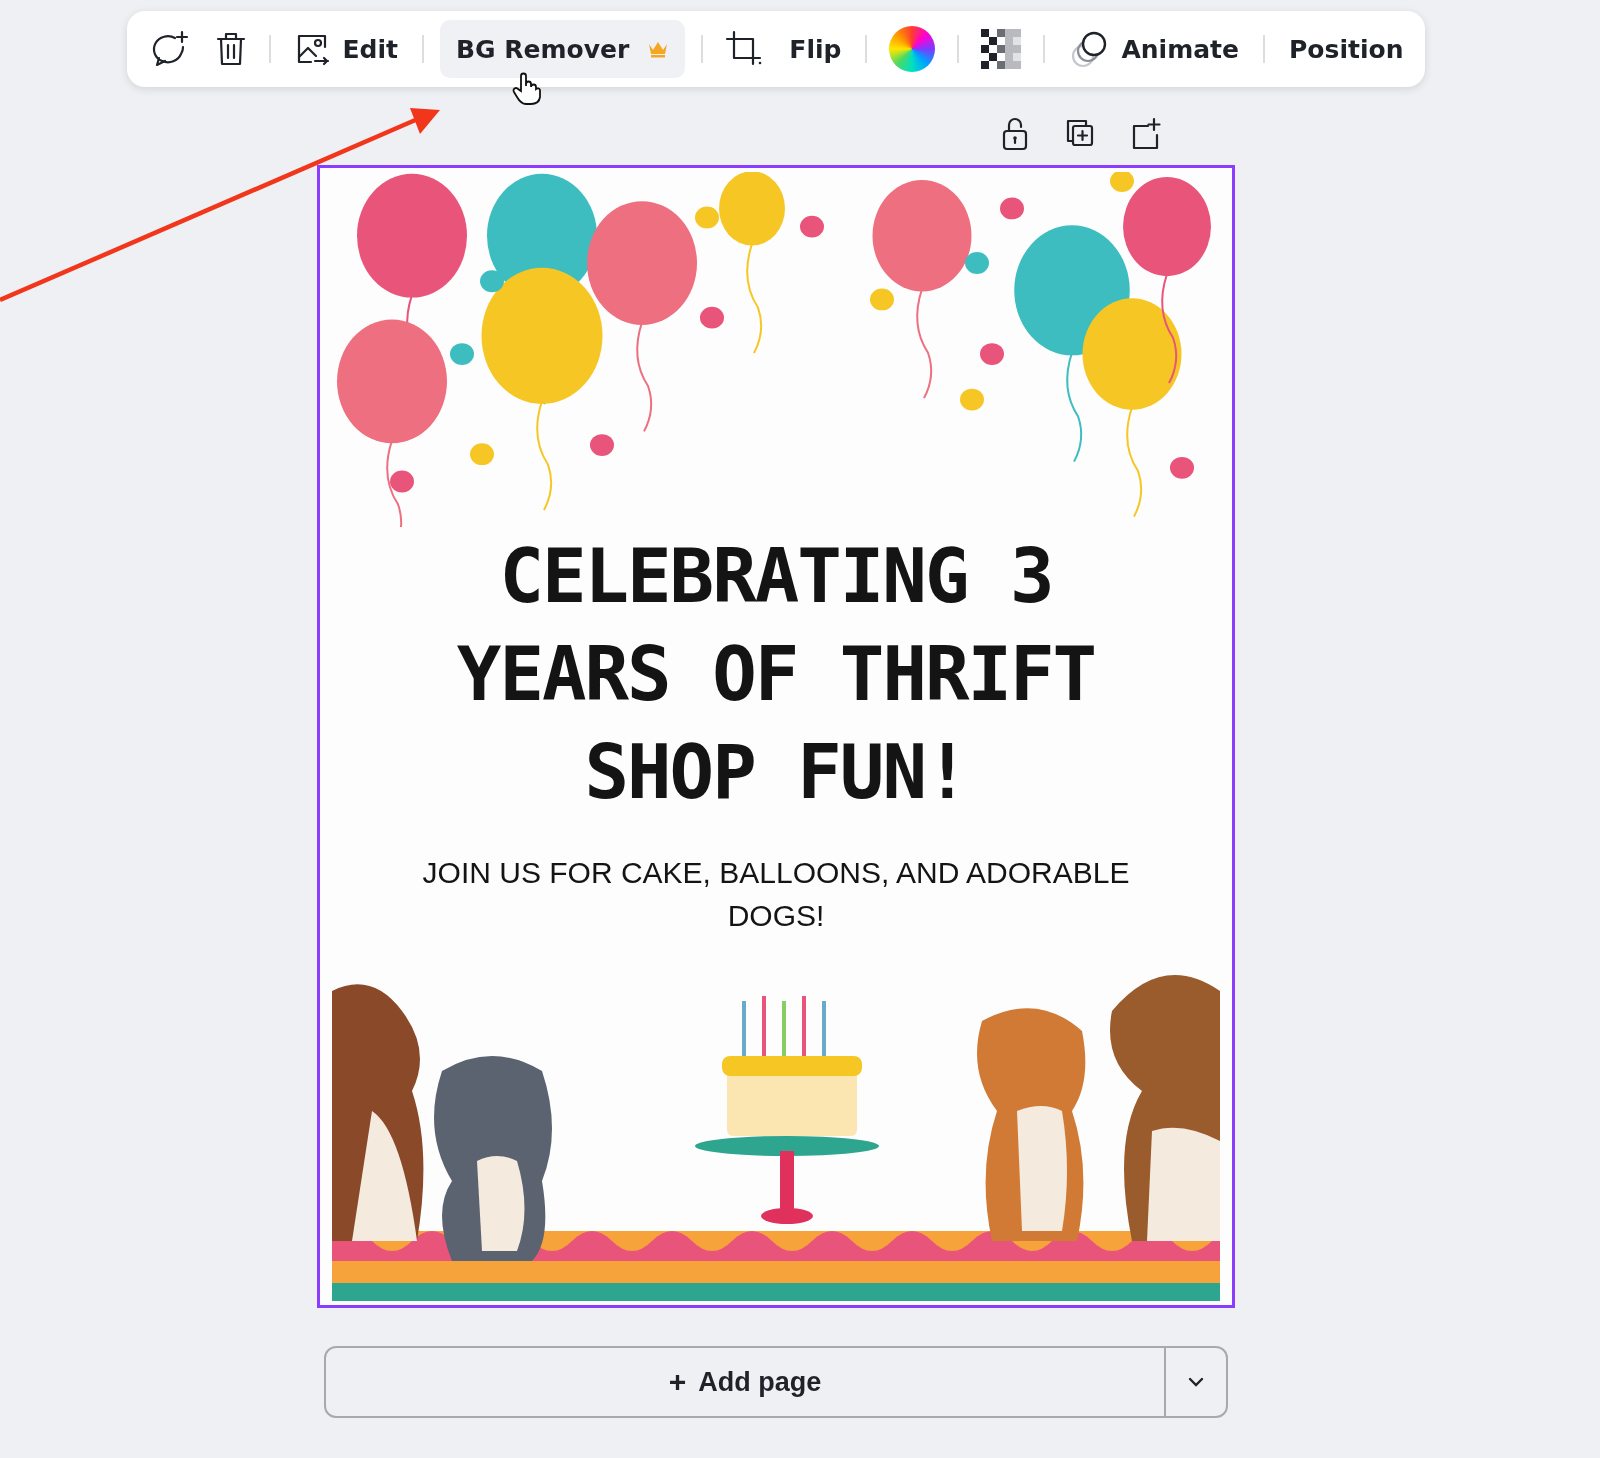  What do you see at coordinates (1196, 1382) in the screenshot?
I see `chevron-down-icon` at bounding box center [1196, 1382].